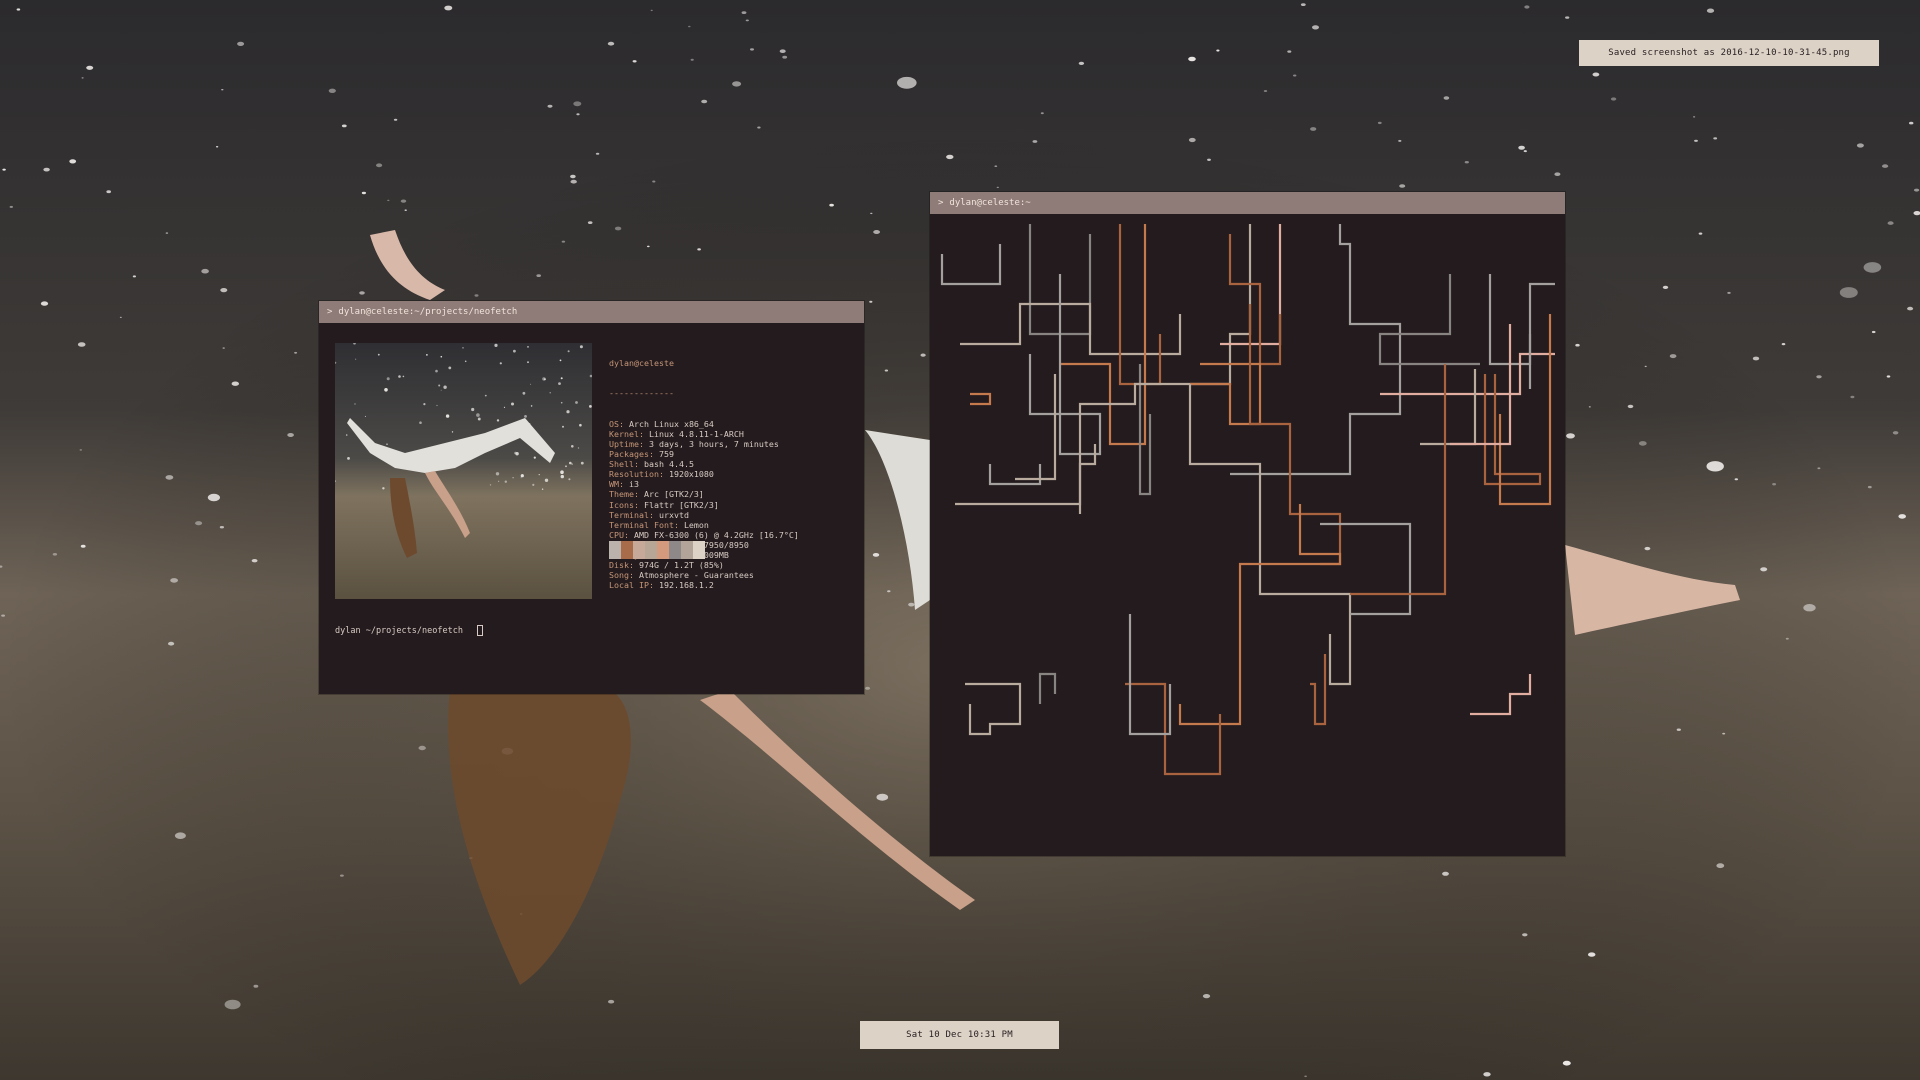  I want to click on info-value: bash 4.4.5, so click(668, 464).